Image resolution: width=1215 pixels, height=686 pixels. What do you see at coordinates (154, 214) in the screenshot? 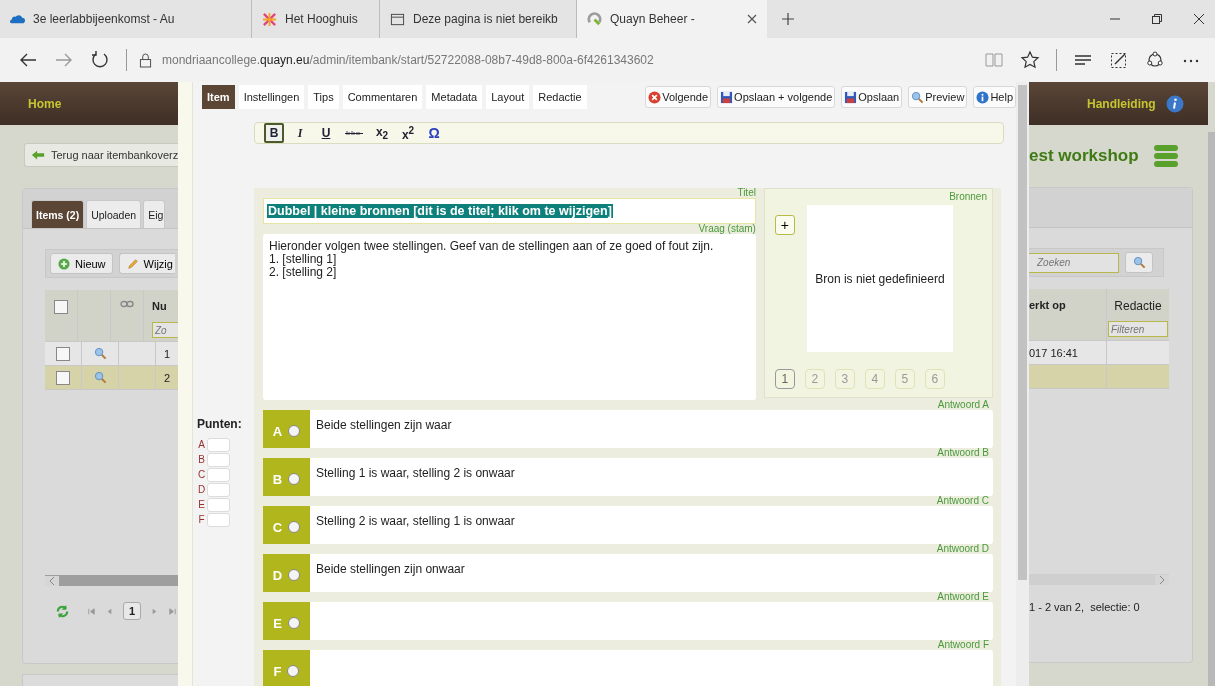
I see `panel-tab: Eig` at bounding box center [154, 214].